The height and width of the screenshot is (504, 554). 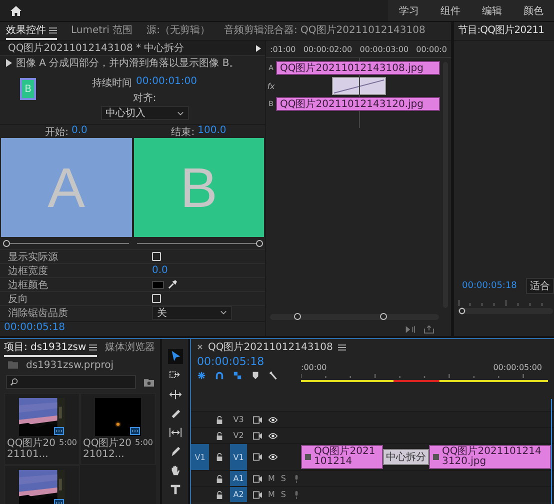 I want to click on effect-description: 图像 A 分成四部分，并内滑到角落以显示图像 B。, so click(x=128, y=63).